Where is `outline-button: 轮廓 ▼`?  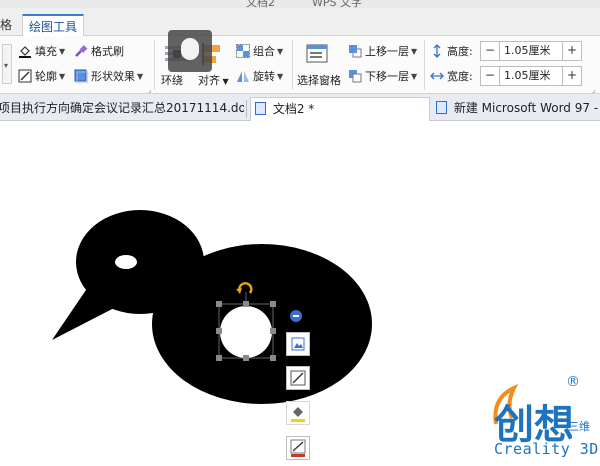 outline-button: 轮廓 ▼ is located at coordinates (41, 76).